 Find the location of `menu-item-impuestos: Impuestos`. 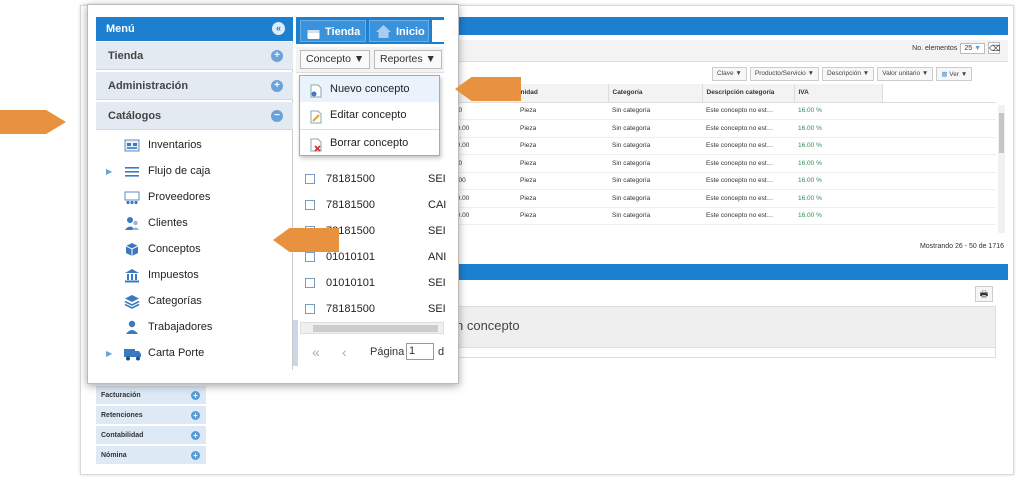

menu-item-impuestos: Impuestos is located at coordinates (194, 275).